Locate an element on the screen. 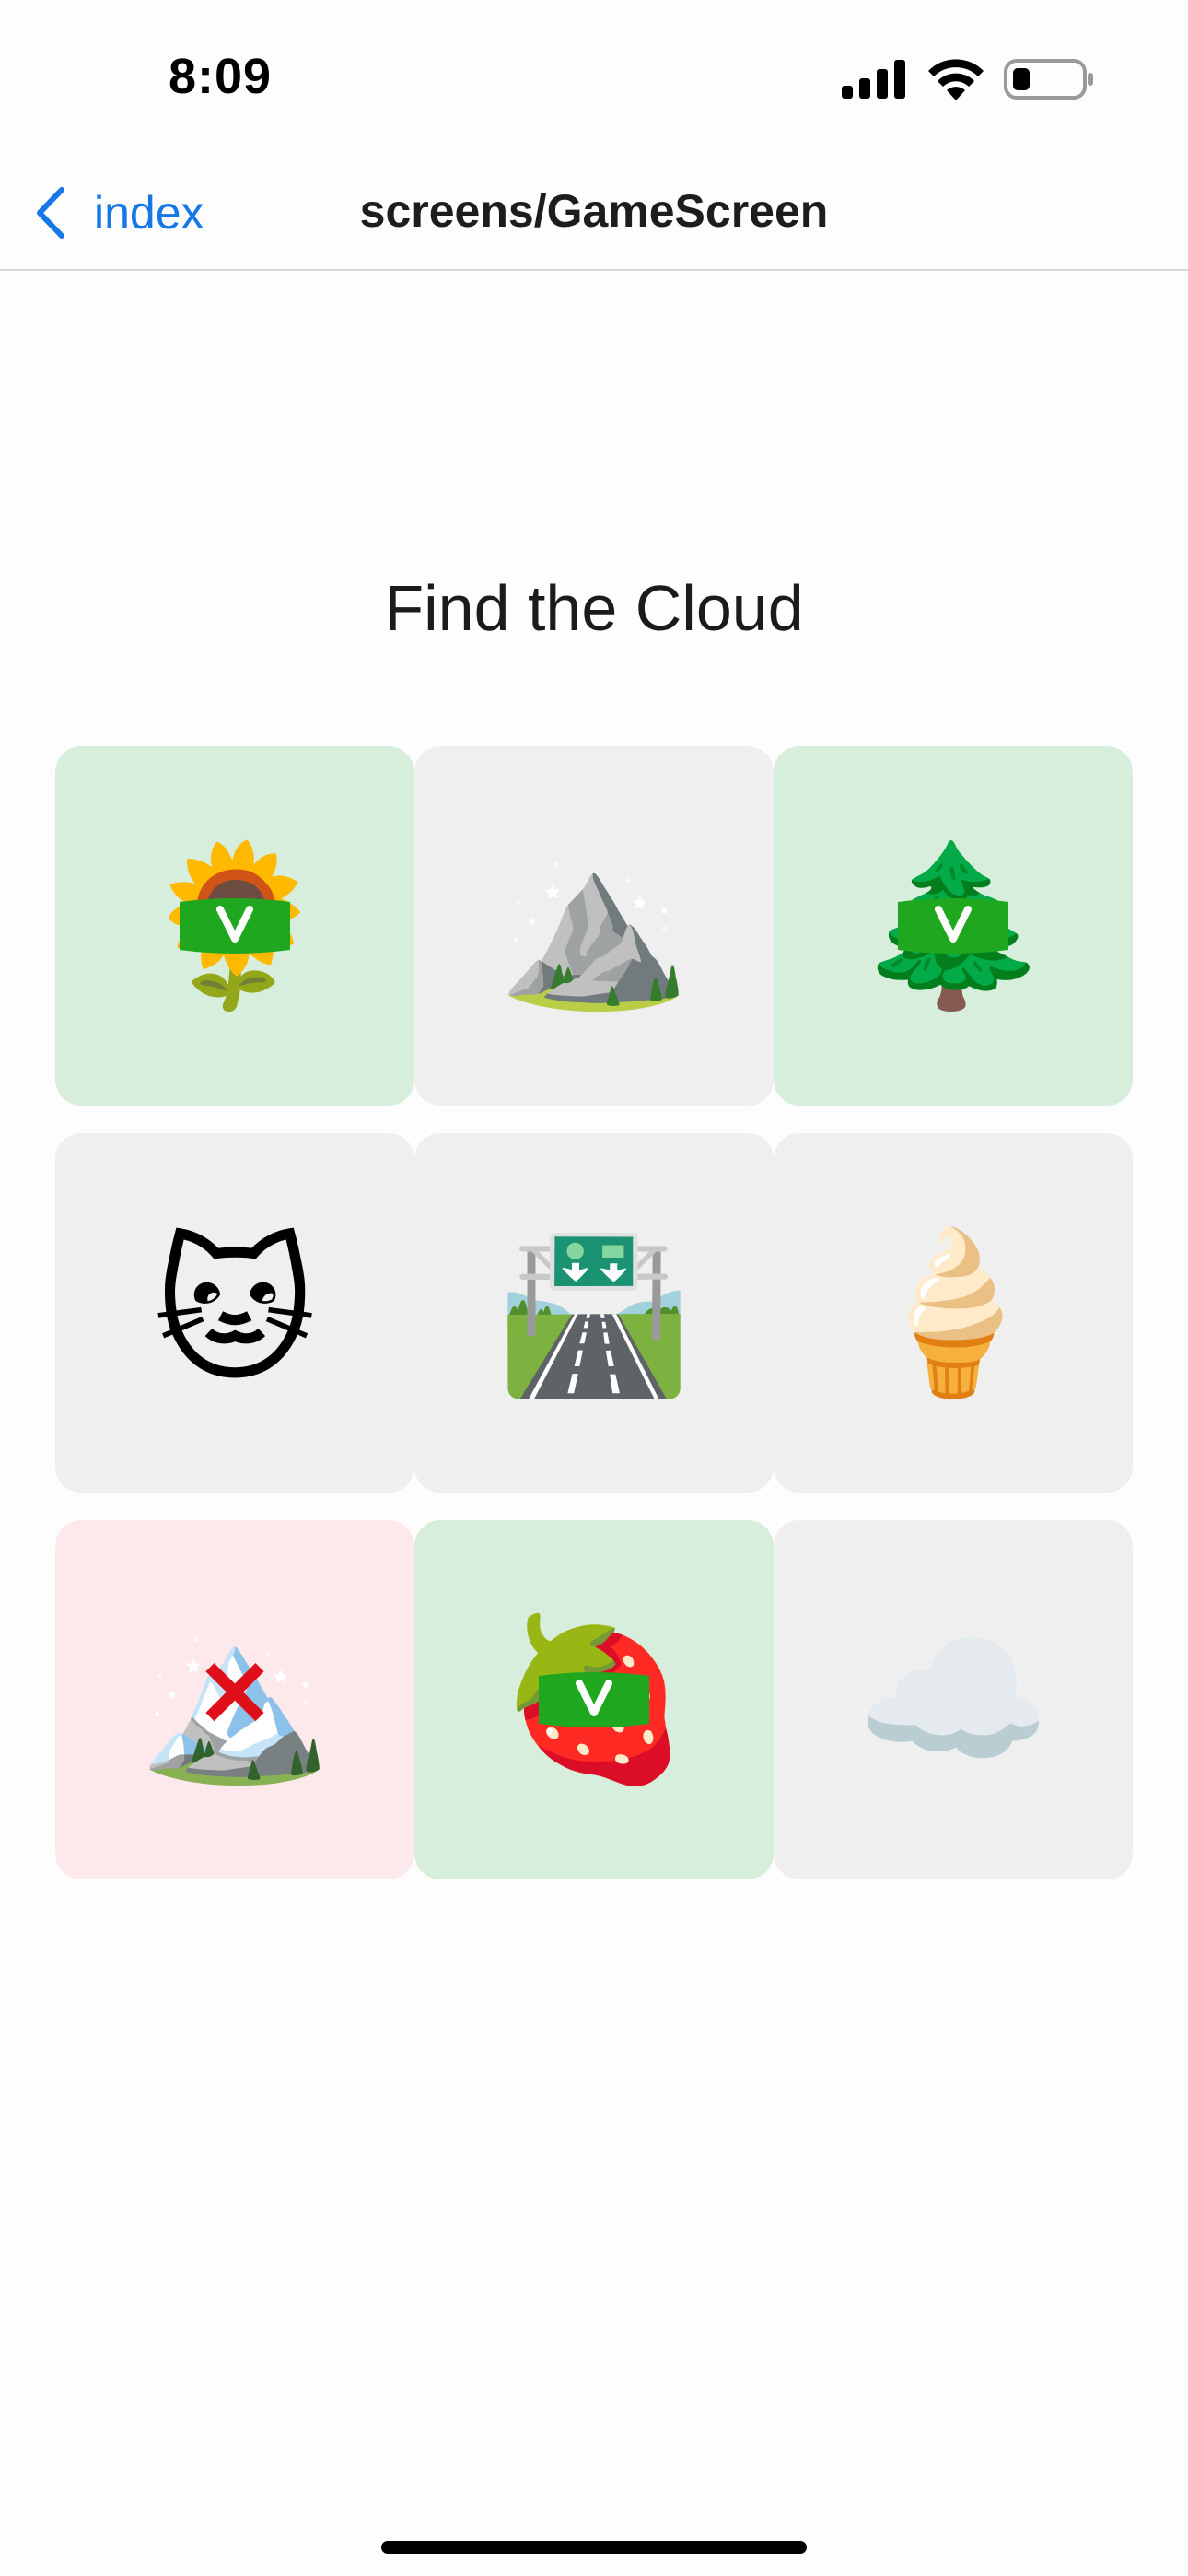 This screenshot has height=2576, width=1188. cloud-icon: ☁️ is located at coordinates (954, 1700).